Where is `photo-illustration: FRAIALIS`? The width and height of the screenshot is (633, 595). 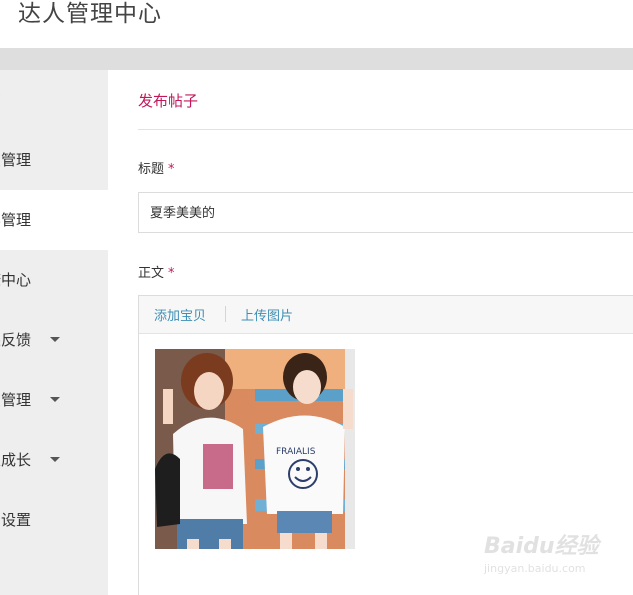 photo-illustration: FRAIALIS is located at coordinates (255, 449).